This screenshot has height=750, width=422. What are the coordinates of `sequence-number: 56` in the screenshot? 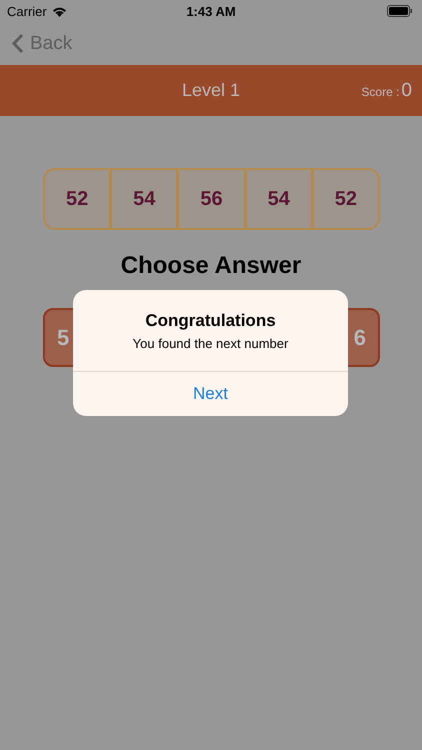 It's located at (210, 199).